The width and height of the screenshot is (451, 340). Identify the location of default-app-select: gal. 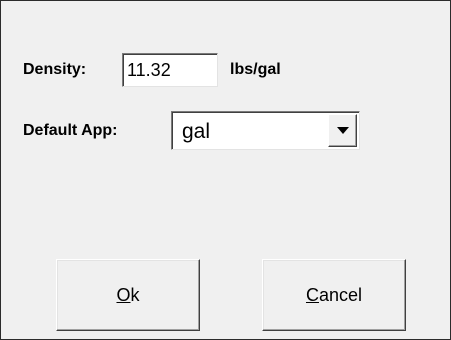
(265, 130).